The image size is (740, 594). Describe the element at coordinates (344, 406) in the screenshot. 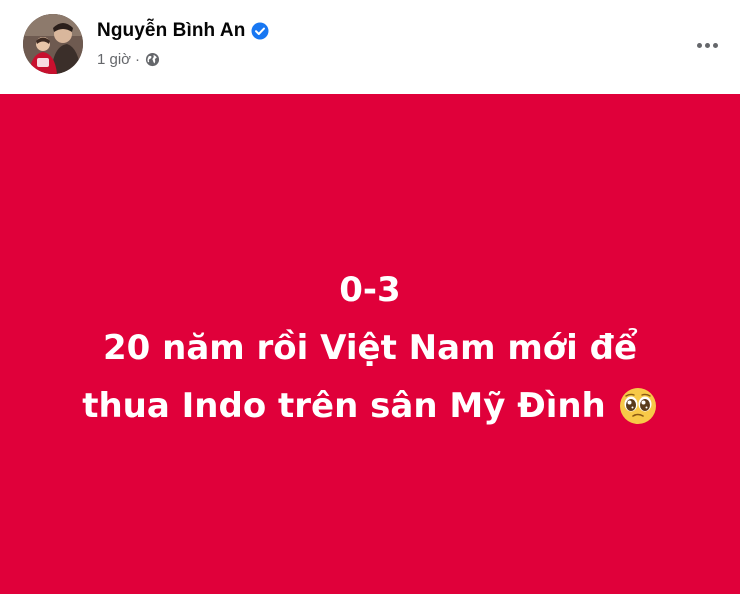

I see `post-line-3: thua Indo trên sân Mỹ Đình` at that location.